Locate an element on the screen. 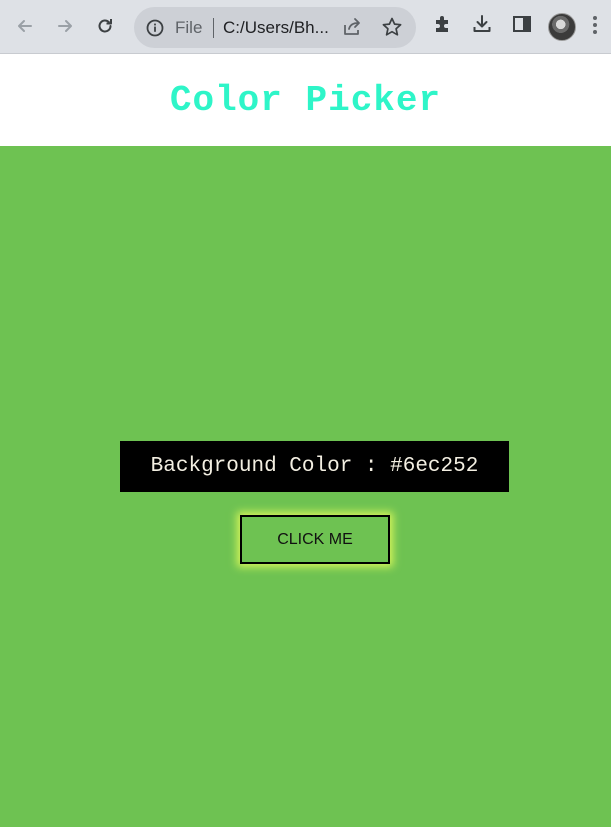 This screenshot has height=827, width=611. page-title: Color Picker is located at coordinates (305, 100).